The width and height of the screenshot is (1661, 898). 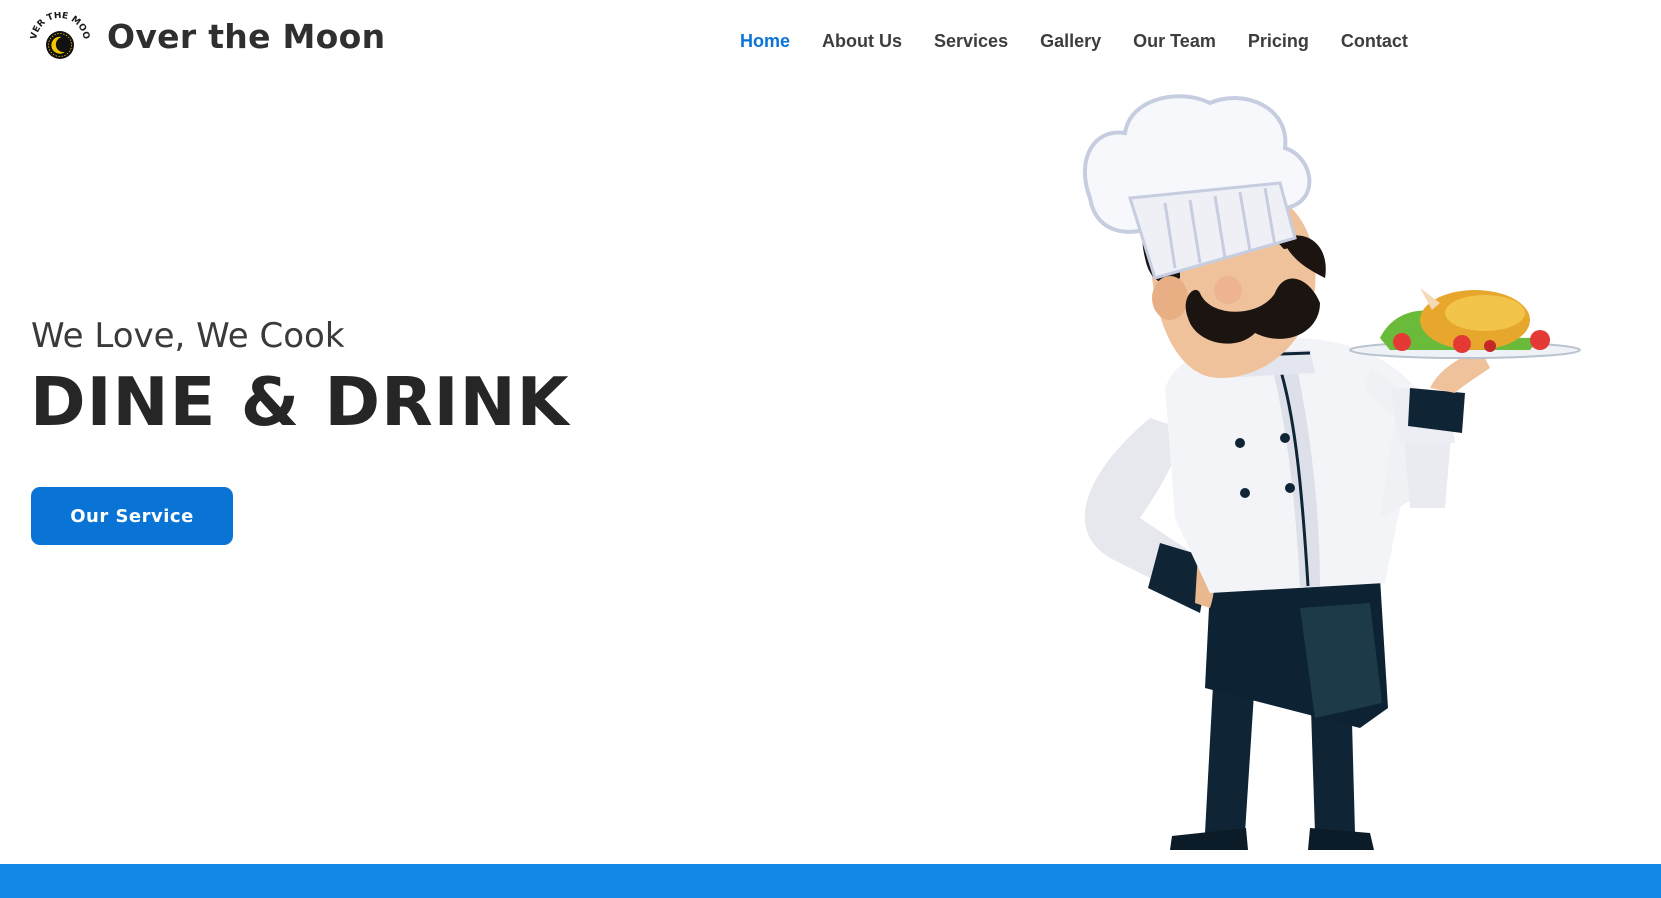 I want to click on nav-home: Home, so click(x=765, y=41).